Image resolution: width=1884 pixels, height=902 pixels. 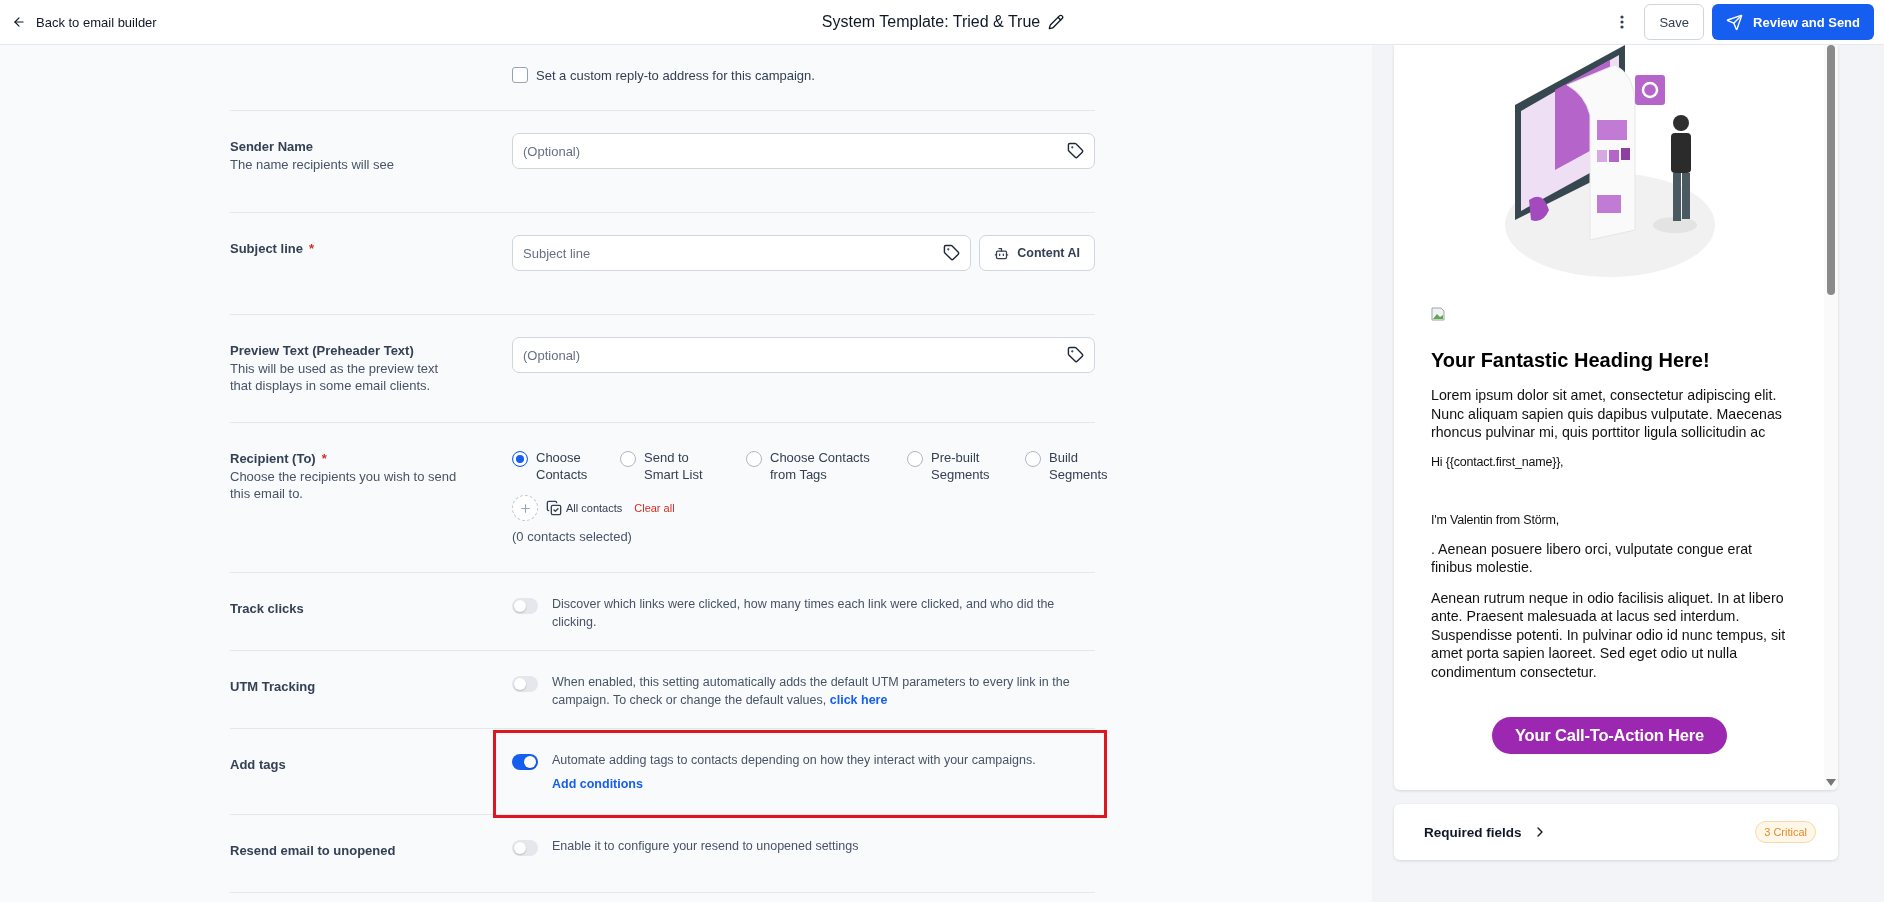 I want to click on more-vertical-icon, so click(x=1622, y=22).